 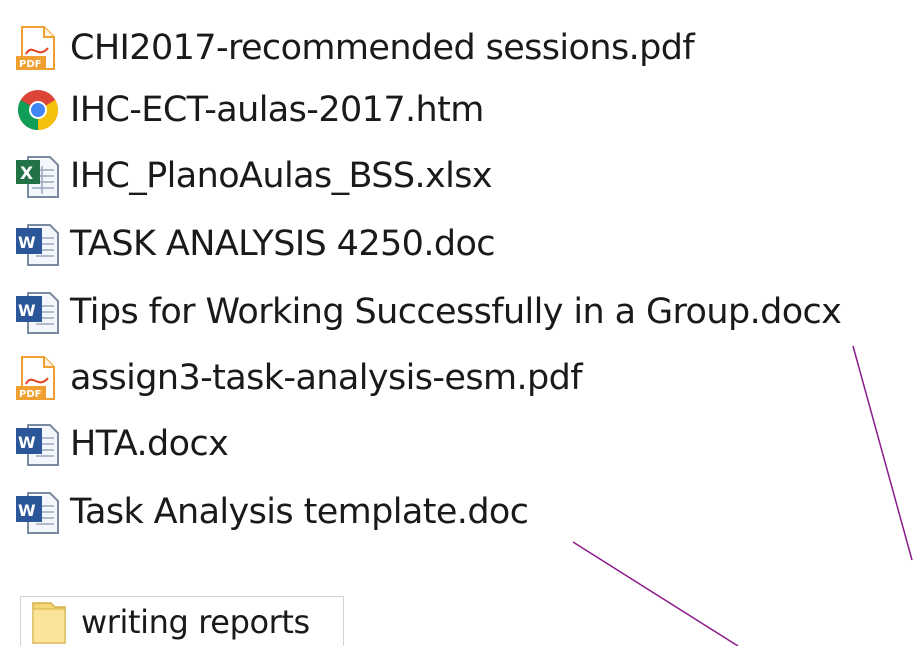 I want to click on annotation-line-group-docx, so click(x=882, y=453).